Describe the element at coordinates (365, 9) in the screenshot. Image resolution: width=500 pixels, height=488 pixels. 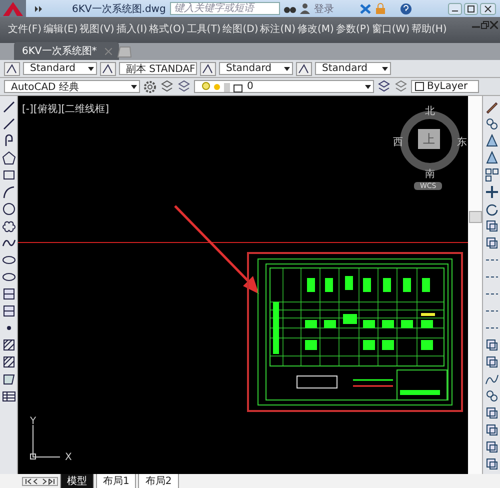
I see `exchange-icon` at that location.